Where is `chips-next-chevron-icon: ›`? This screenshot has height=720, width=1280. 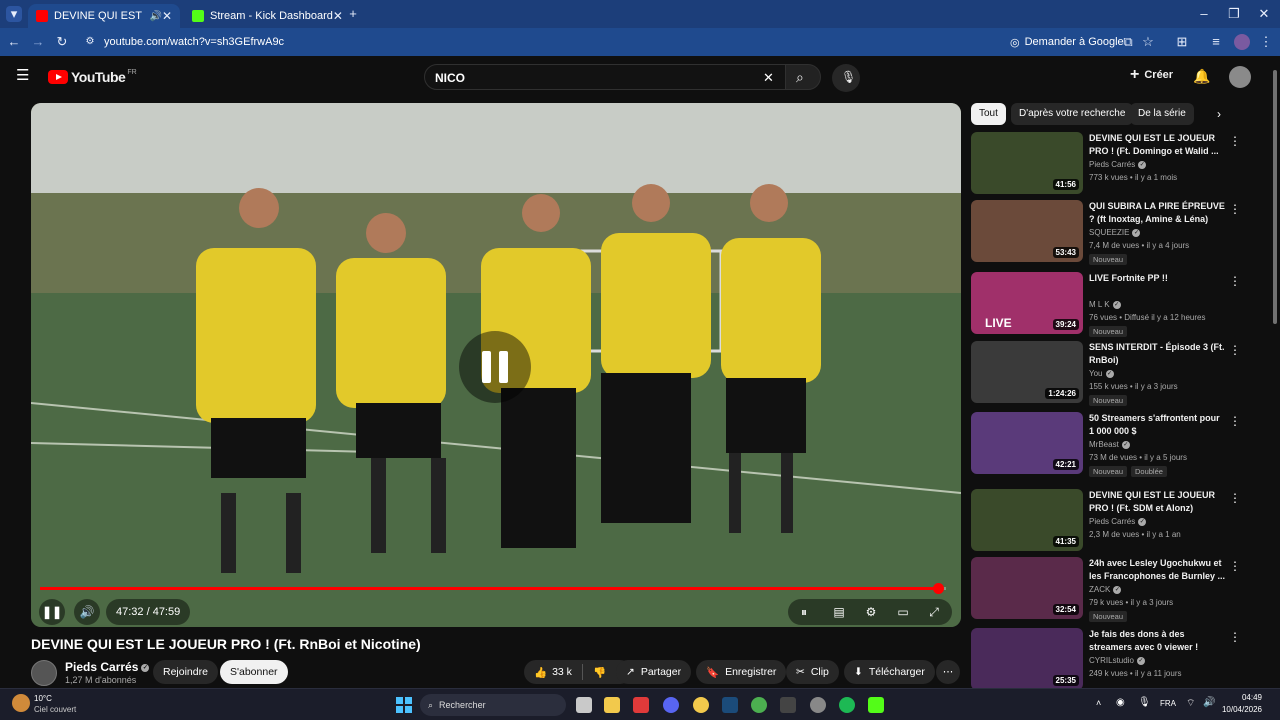
chips-next-chevron-icon: › is located at coordinates (1219, 114).